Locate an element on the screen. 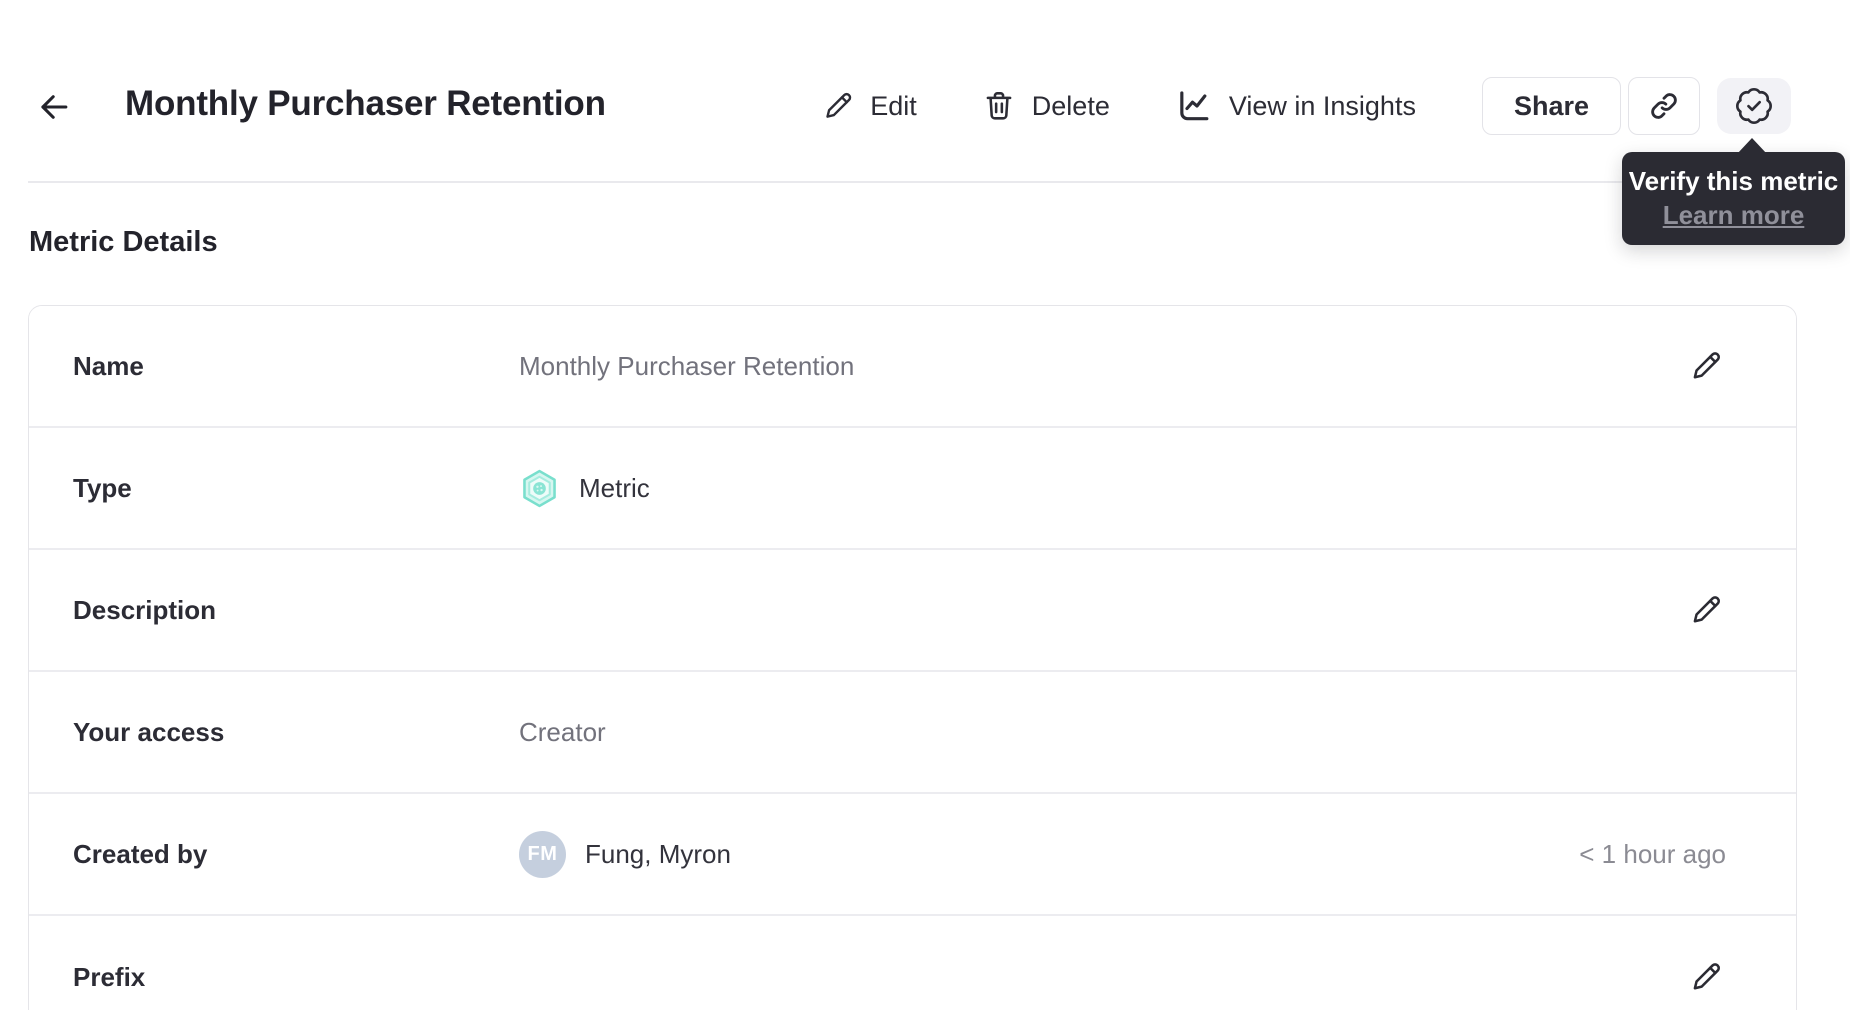 The width and height of the screenshot is (1850, 1010). detail-row-created-by: Created by FM Fung, Myron < 1 hour ago is located at coordinates (912, 855).